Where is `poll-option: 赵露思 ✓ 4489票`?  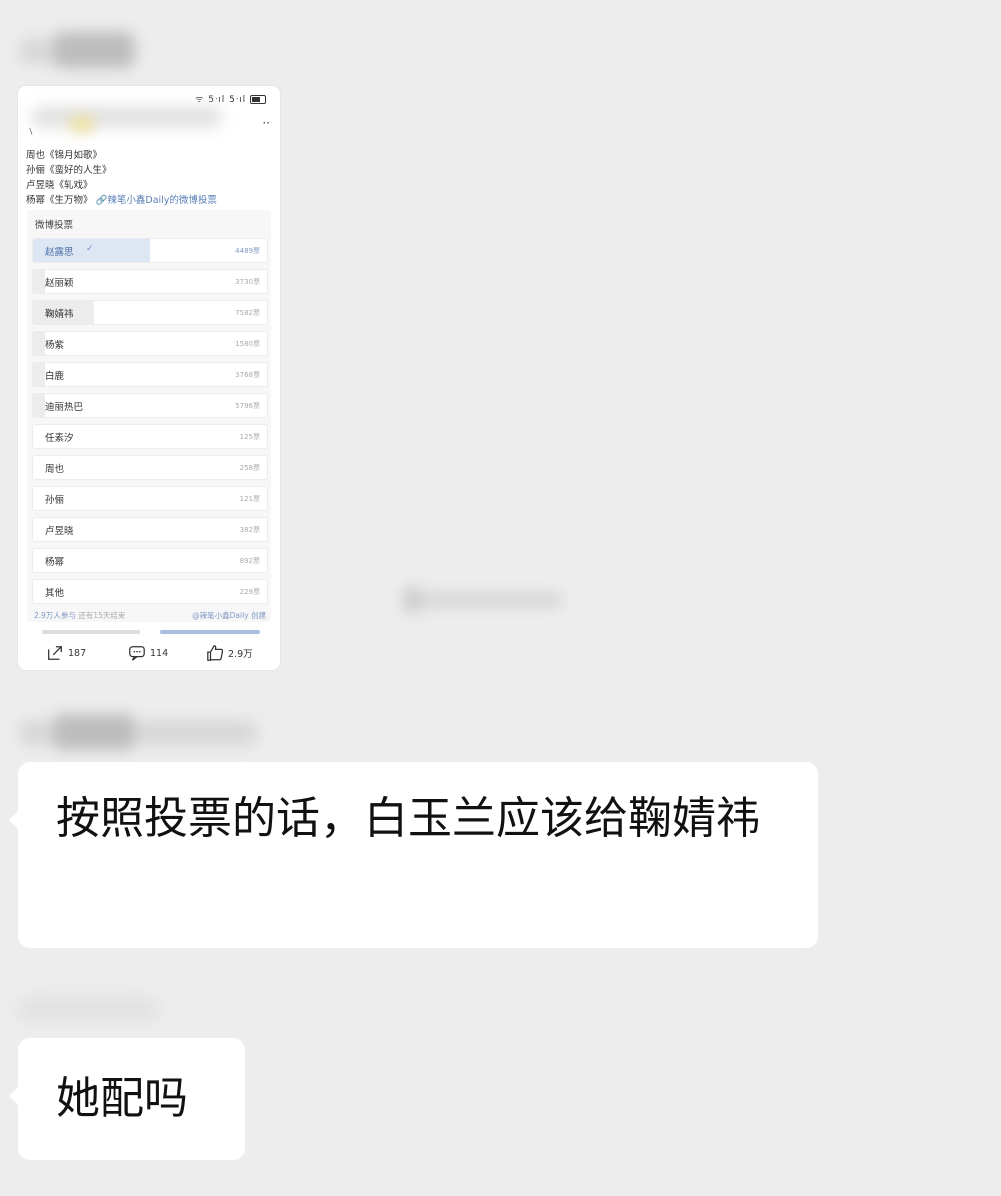
poll-option: 赵露思 ✓ 4489票 is located at coordinates (150, 250).